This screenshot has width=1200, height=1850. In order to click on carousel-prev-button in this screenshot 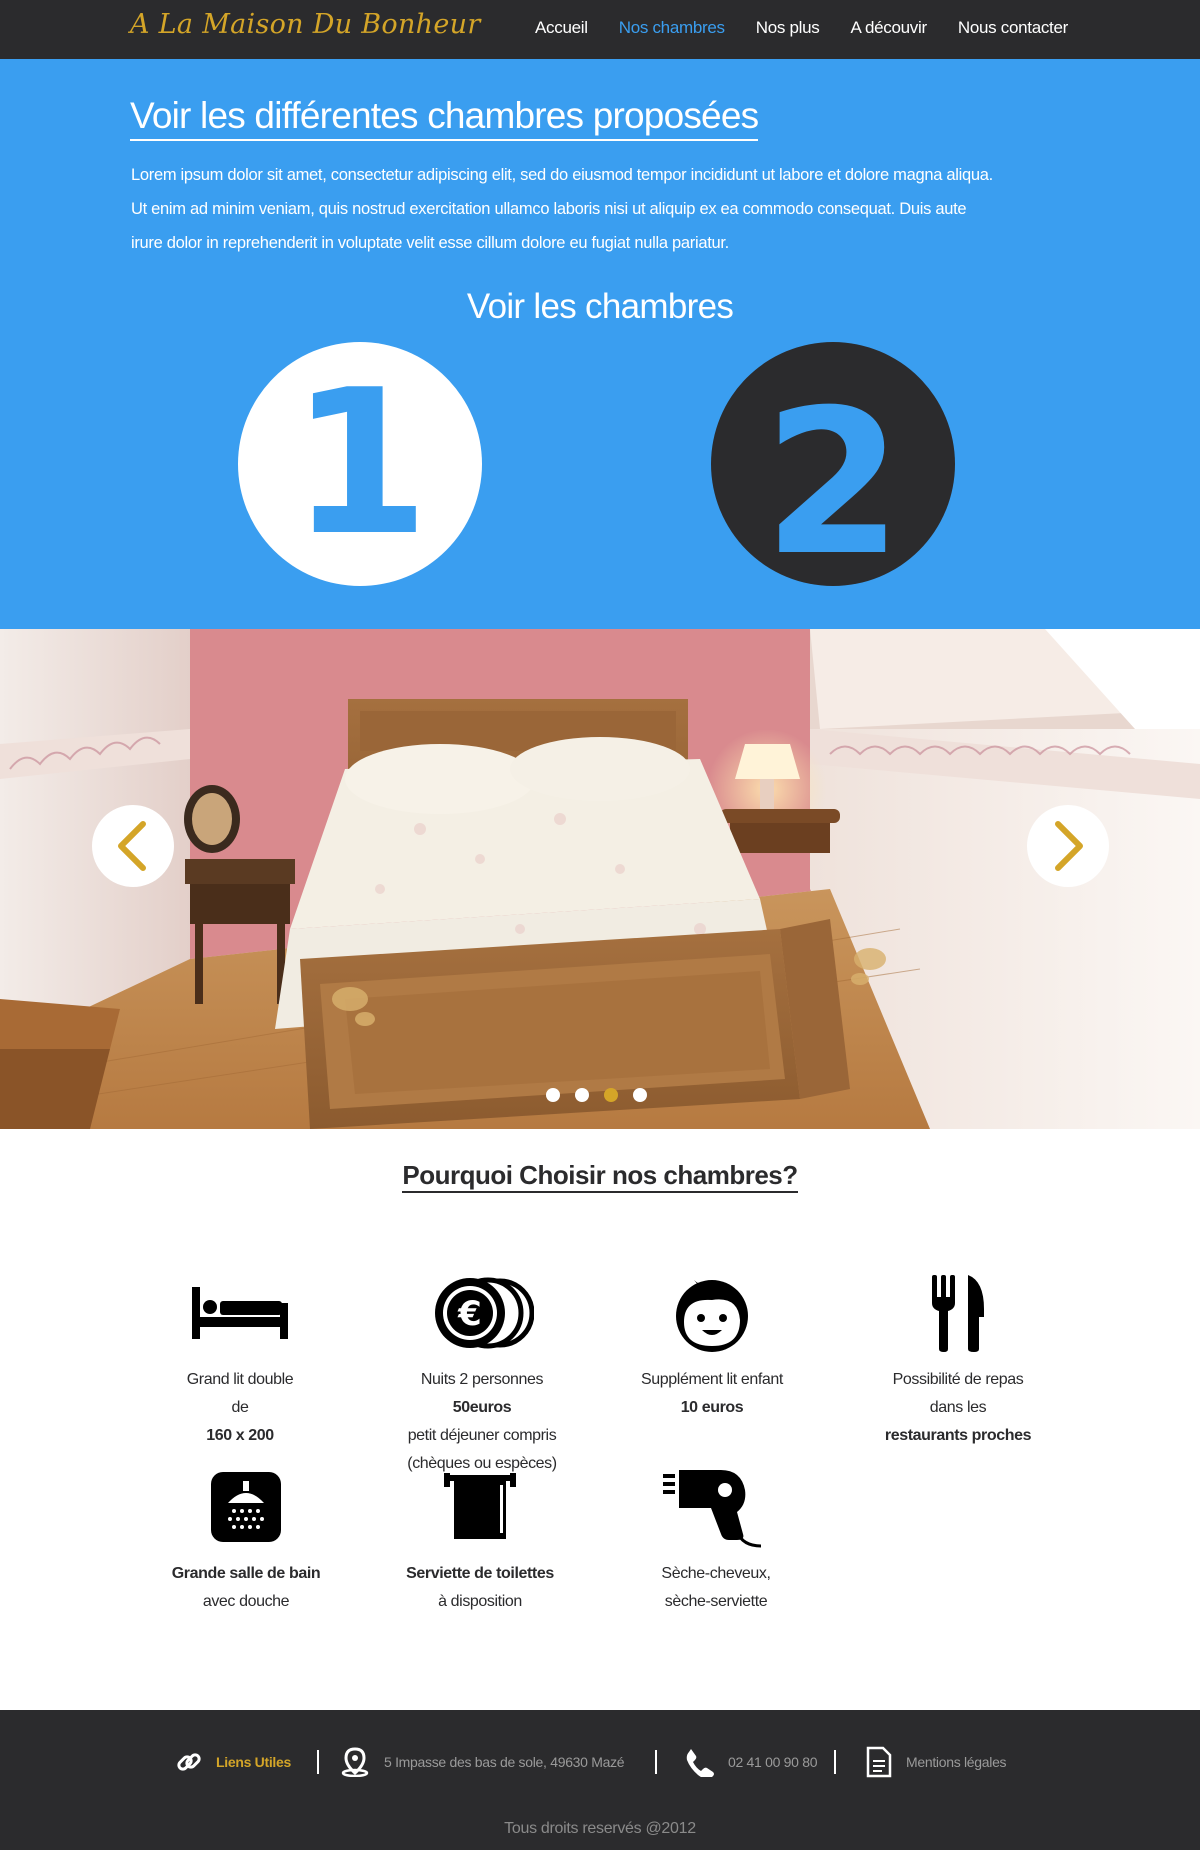, I will do `click(133, 846)`.